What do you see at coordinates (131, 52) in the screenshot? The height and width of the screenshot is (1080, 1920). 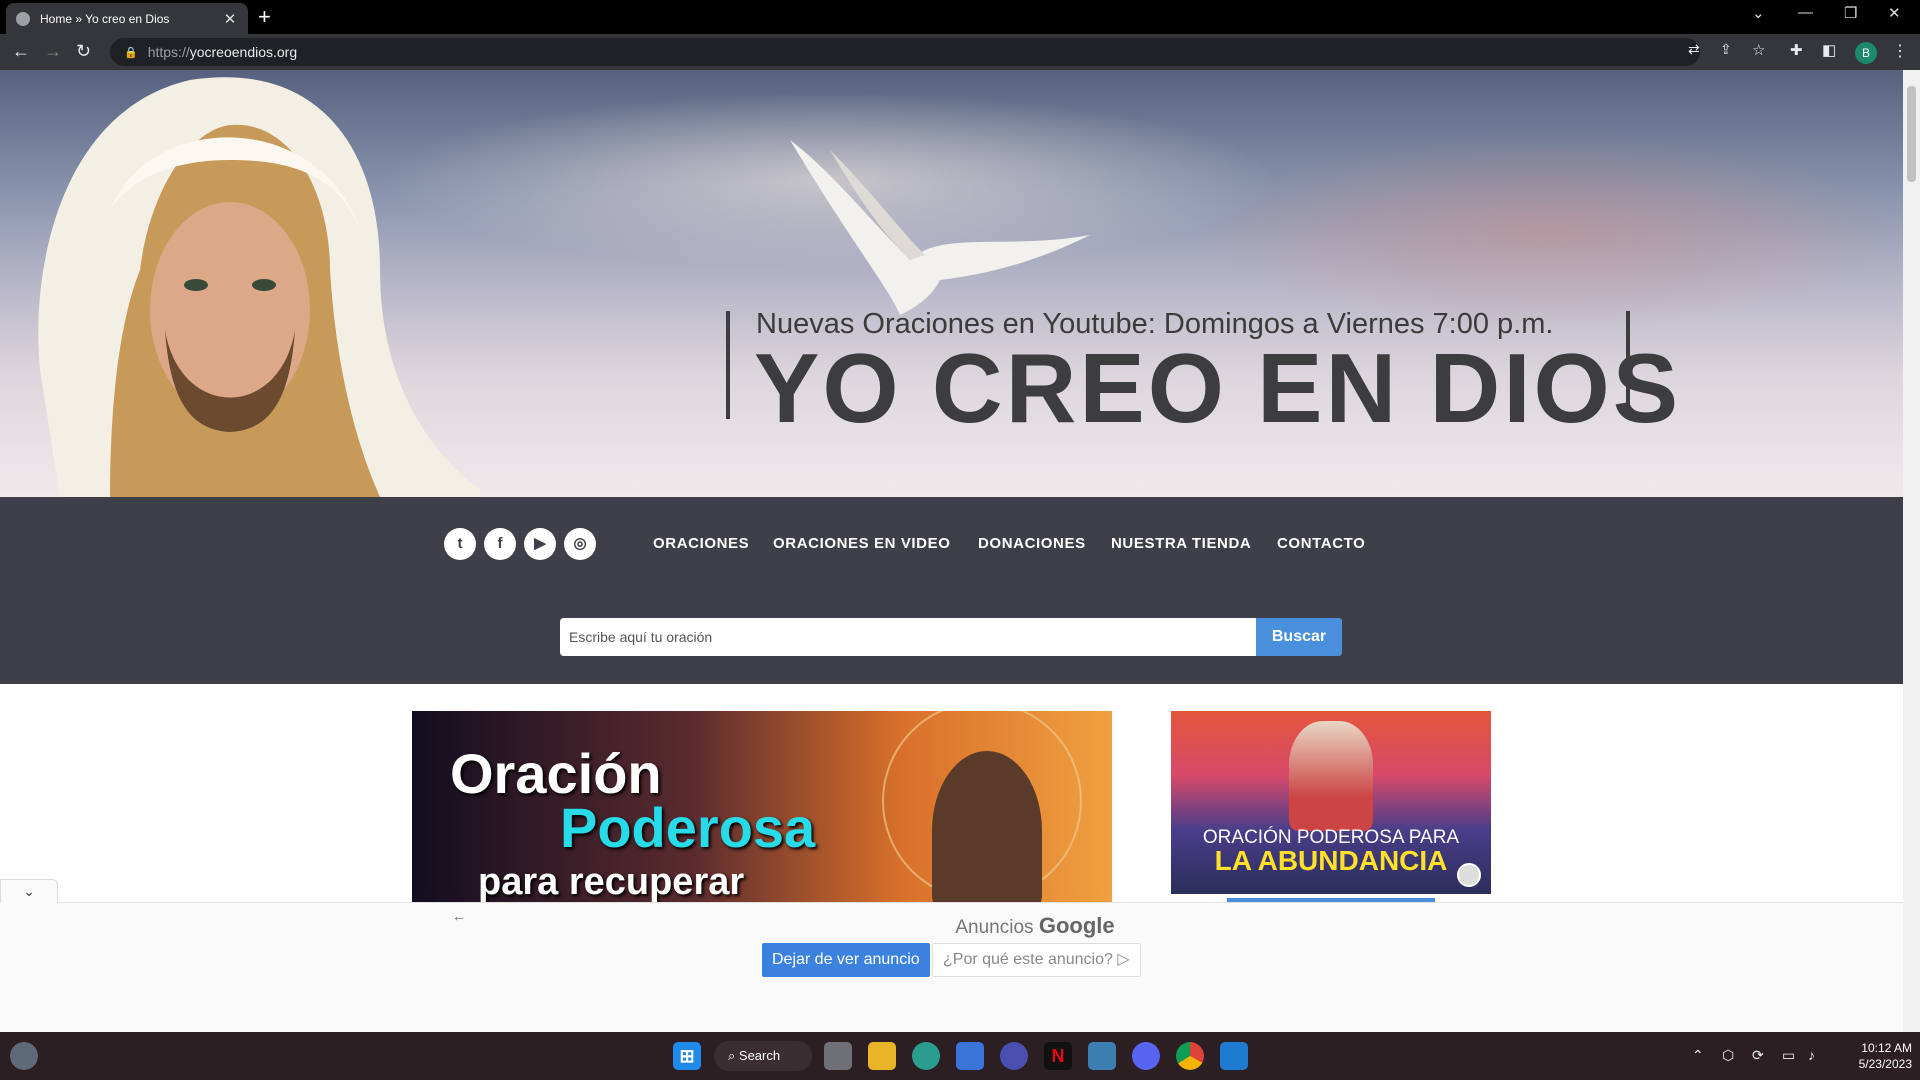 I see `lock-icon: 🔒` at bounding box center [131, 52].